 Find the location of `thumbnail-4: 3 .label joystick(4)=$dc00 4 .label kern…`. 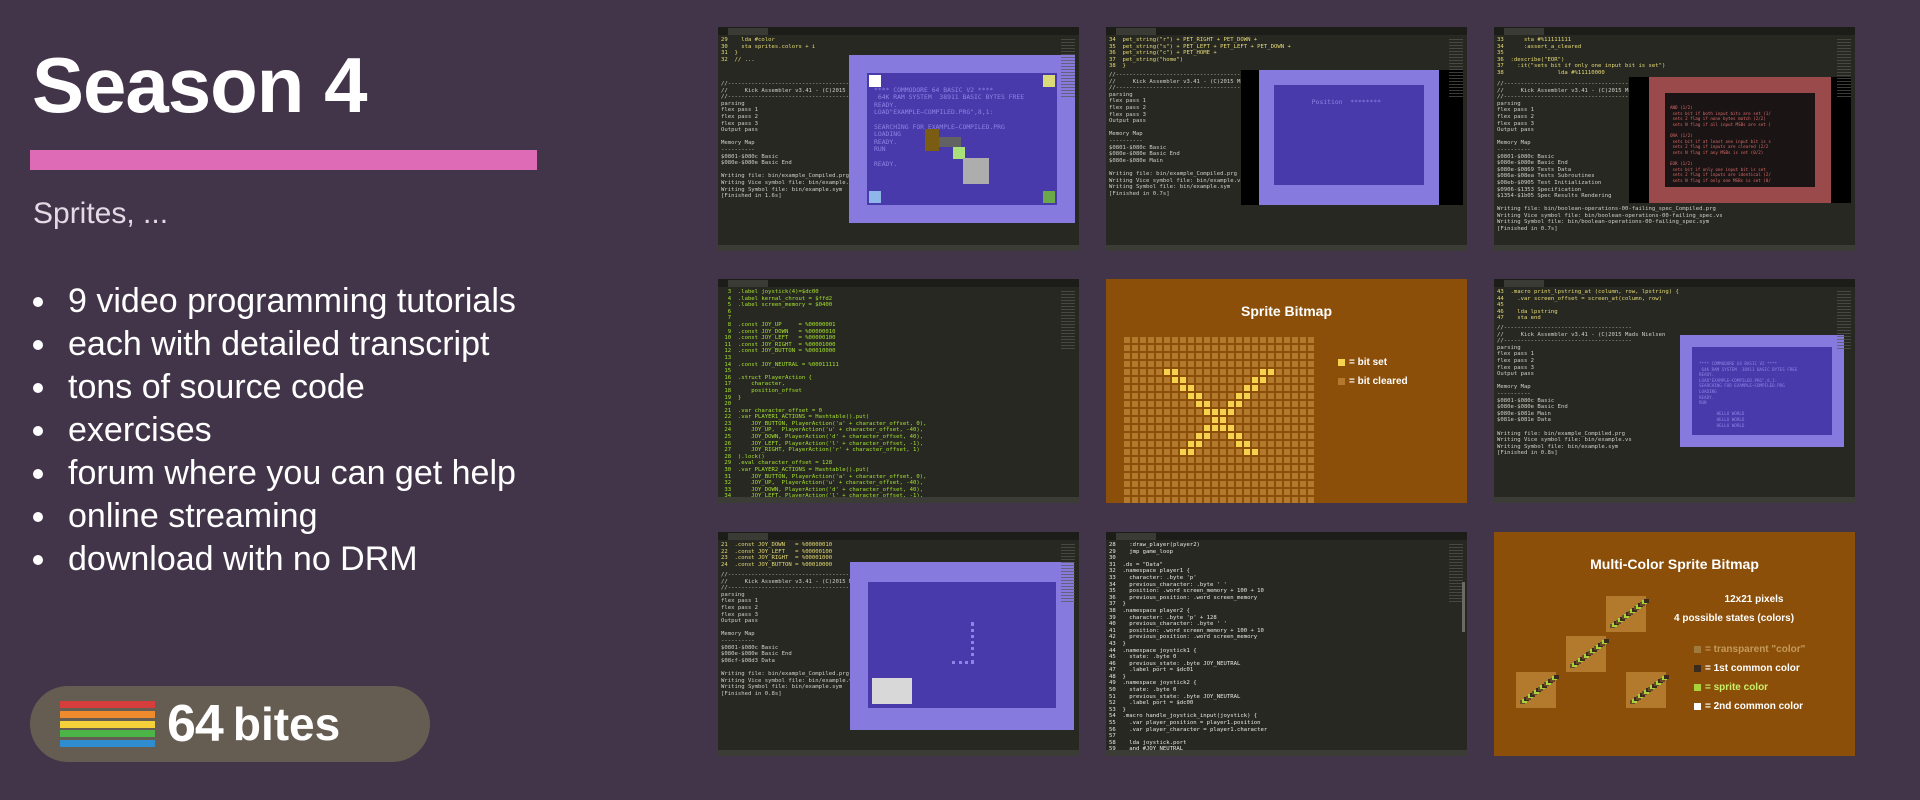

thumbnail-4: 3 .label joystick(4)=$dc00 4 .label kern… is located at coordinates (898, 391).